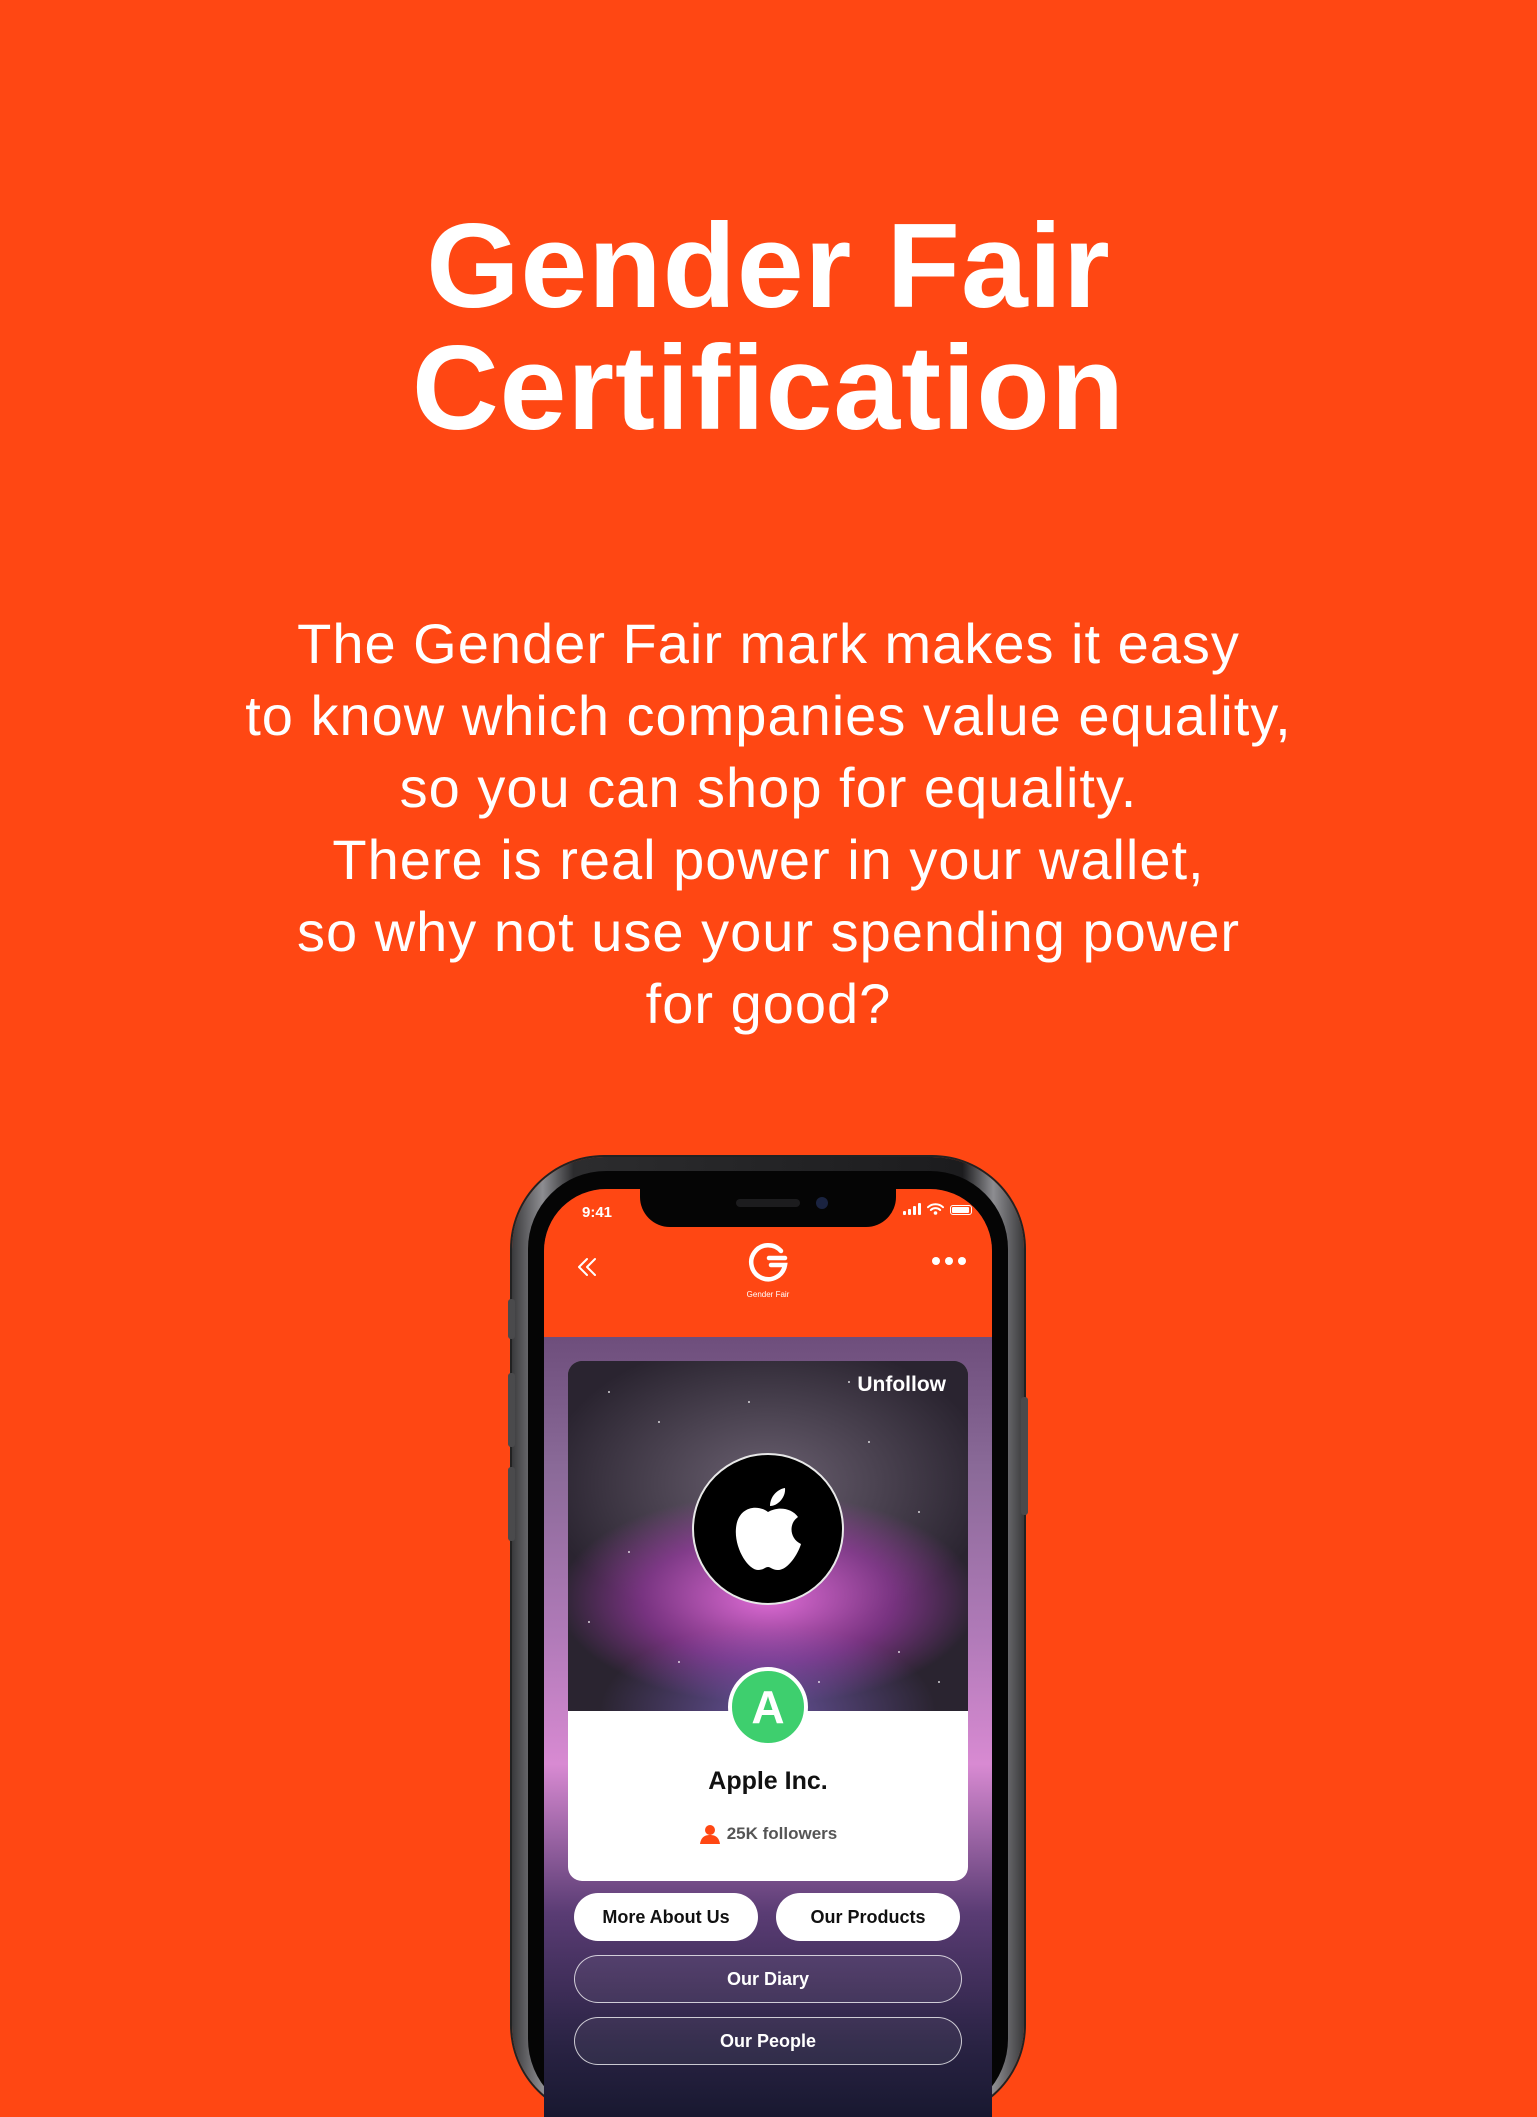 This screenshot has height=2117, width=1537. What do you see at coordinates (1024, 1456) in the screenshot?
I see `power-button` at bounding box center [1024, 1456].